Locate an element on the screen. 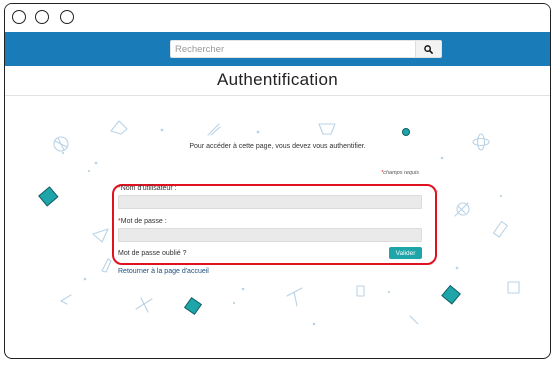  search-box is located at coordinates (306, 49).